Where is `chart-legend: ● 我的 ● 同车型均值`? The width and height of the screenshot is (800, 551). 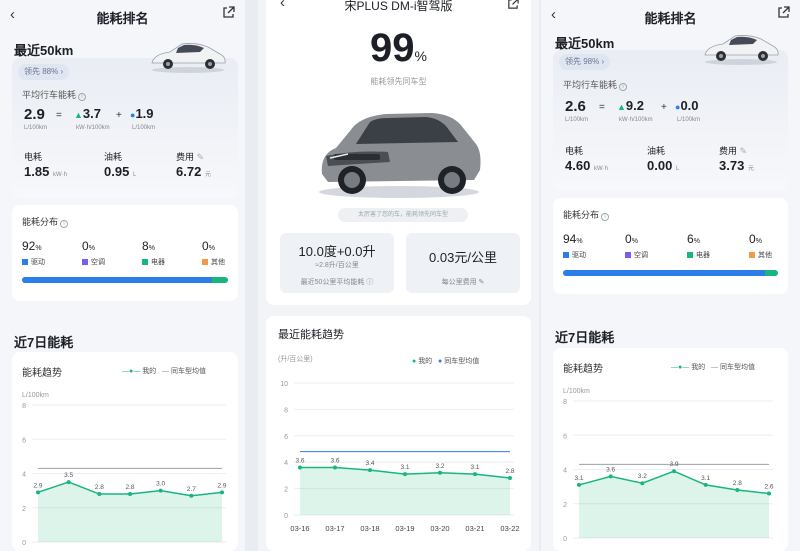
chart-legend: ● 我的 ● 同车型均值 is located at coordinates (446, 361).